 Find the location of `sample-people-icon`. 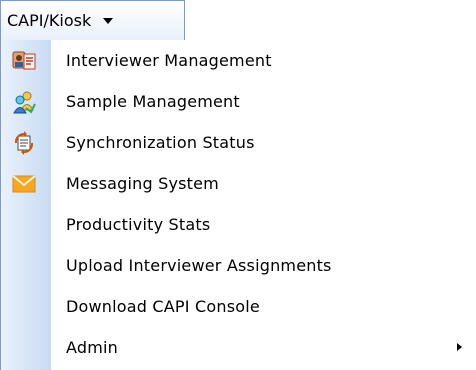

sample-people-icon is located at coordinates (24, 102).